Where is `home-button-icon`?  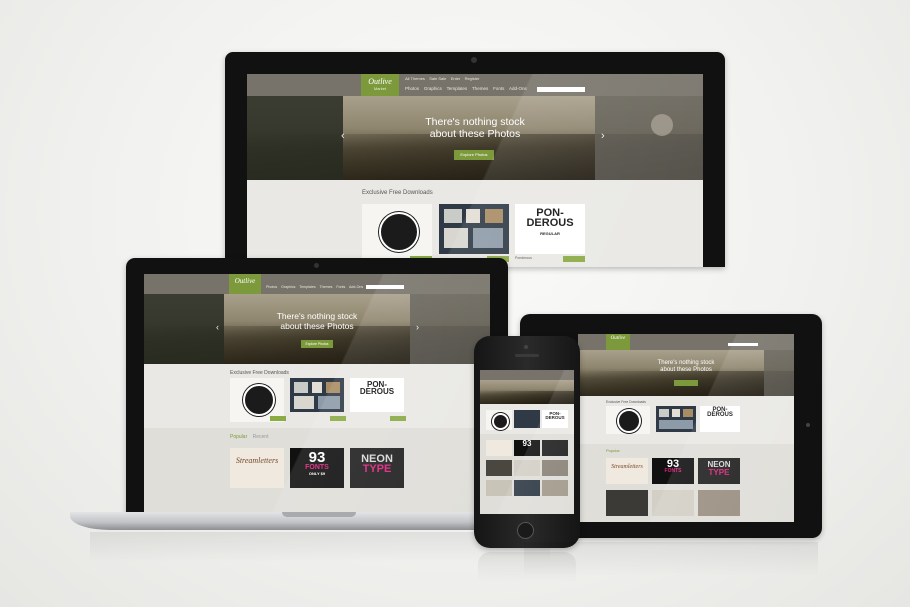 home-button-icon is located at coordinates (525, 530).